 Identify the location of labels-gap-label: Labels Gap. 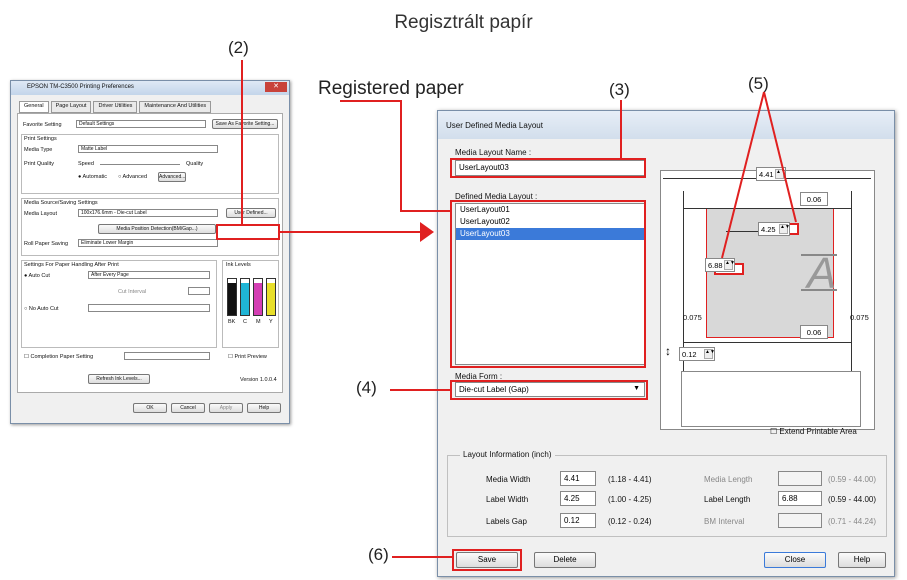
(506, 521).